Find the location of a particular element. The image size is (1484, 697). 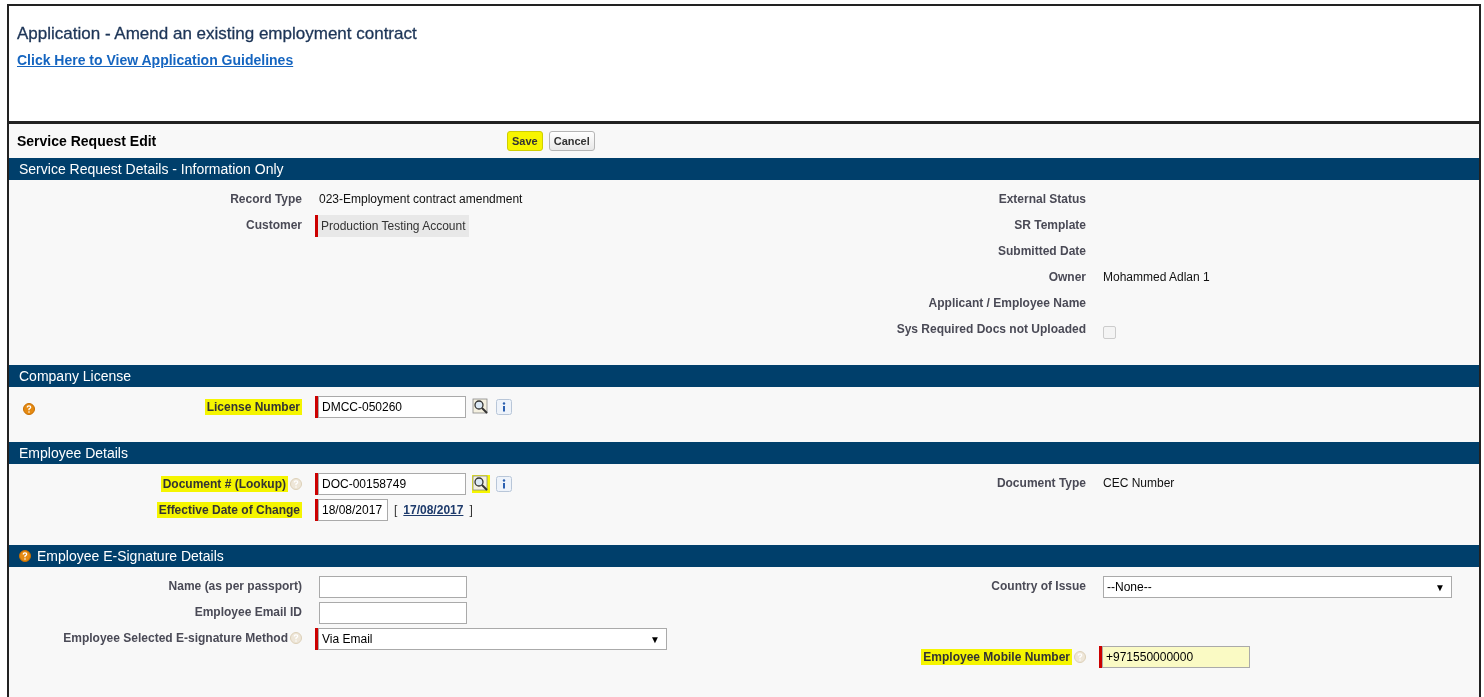

field-label: Effective Date of Change is located at coordinates (229, 510).